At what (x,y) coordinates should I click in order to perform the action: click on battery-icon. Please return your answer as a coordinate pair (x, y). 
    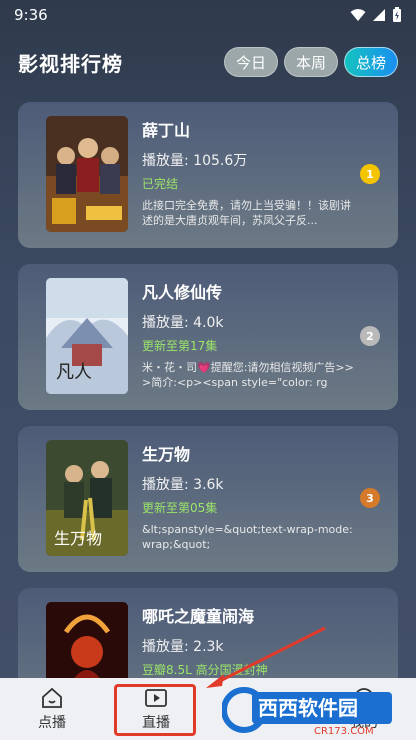
    Looking at the image, I should click on (397, 14).